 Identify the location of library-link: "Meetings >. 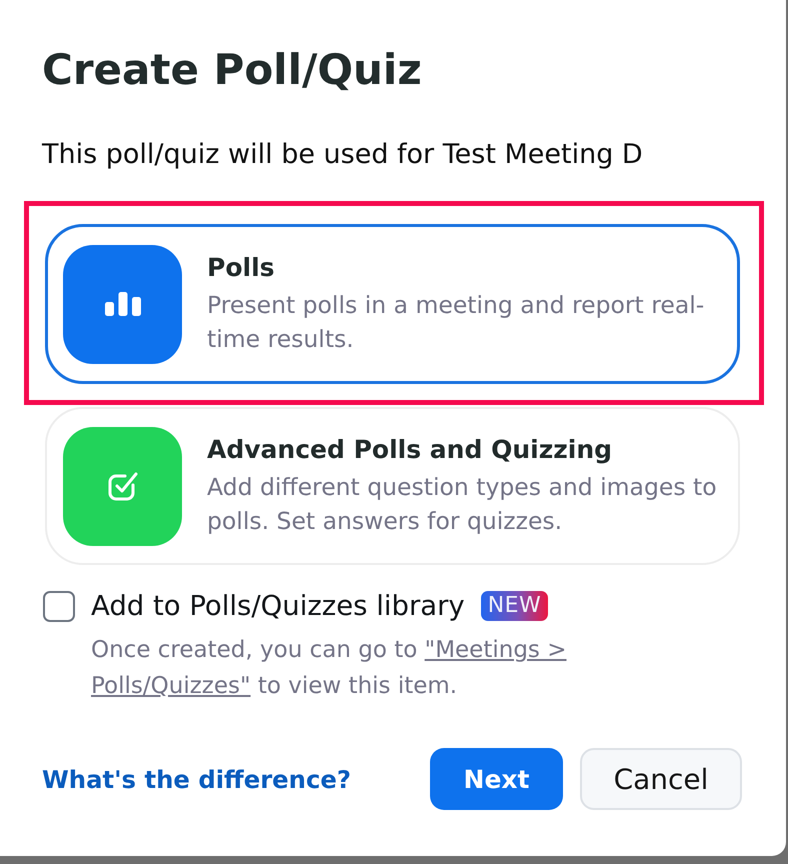
(495, 650).